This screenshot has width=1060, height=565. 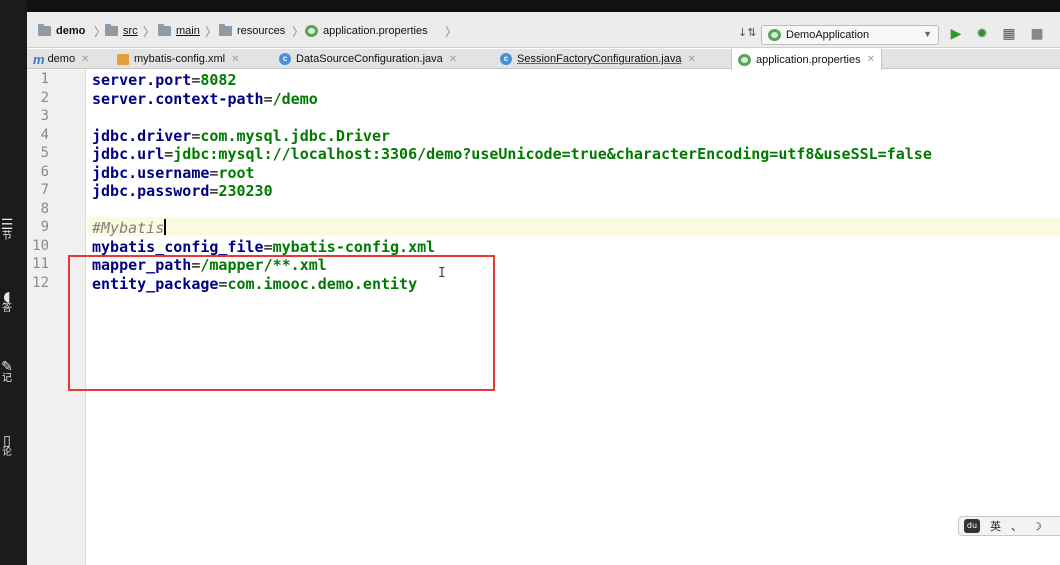 I want to click on coverage-icon: ▦, so click(x=1009, y=34).